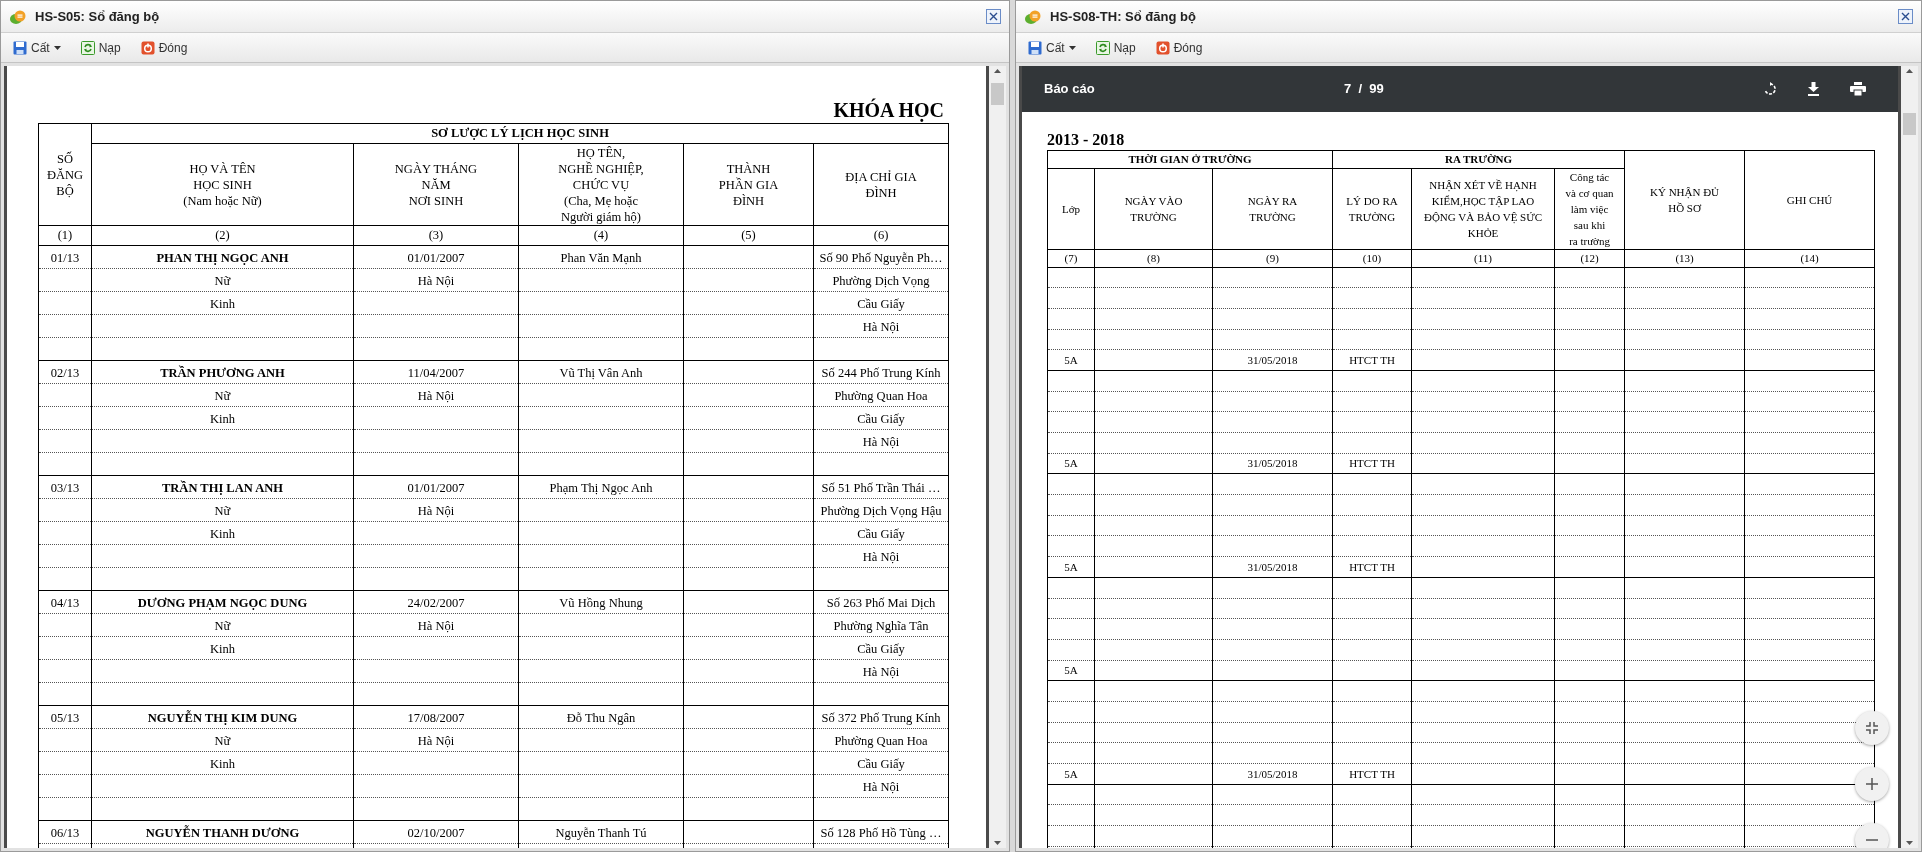 The image size is (1922, 852). Describe the element at coordinates (65, 488) in the screenshot. I see `table-cell: 03/13` at that location.